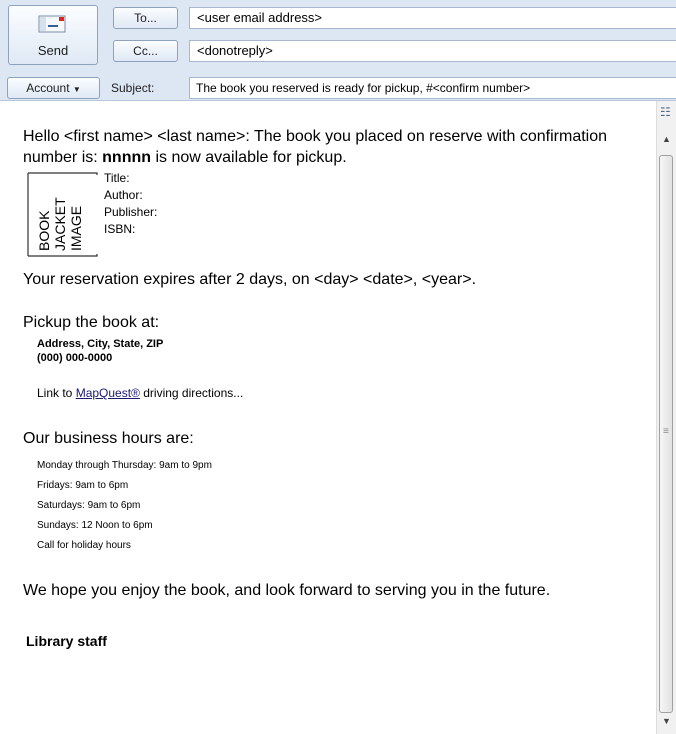 The image size is (676, 734). I want to click on vertical-scrollbar: ☷ ▲ ≡ ▼, so click(666, 417).